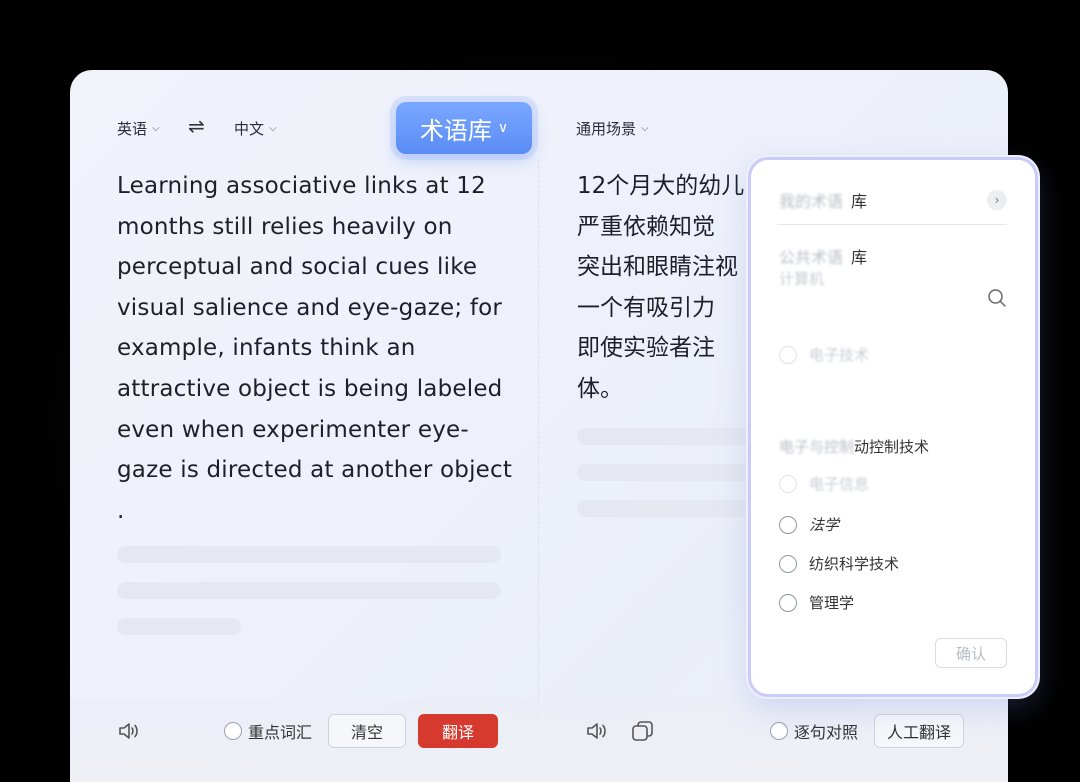  I want to click on faint-option-label: 电子技术, so click(839, 355).